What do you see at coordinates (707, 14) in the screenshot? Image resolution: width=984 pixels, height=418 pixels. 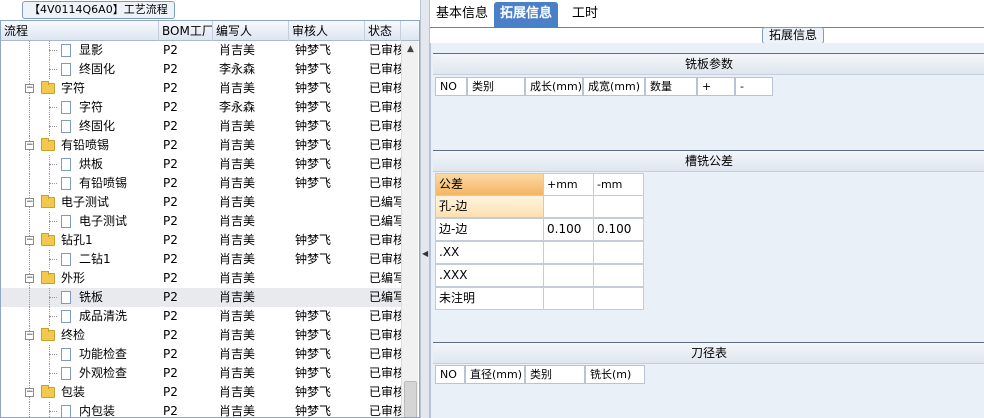 I see `tab-bar: 基本信息 拓展信息 工时` at bounding box center [707, 14].